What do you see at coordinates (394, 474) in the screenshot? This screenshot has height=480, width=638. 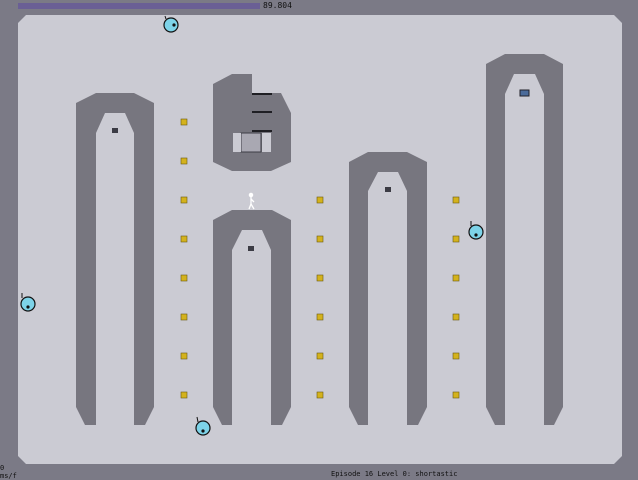 I see `level-title: Episode 16 Level 0: shortastic` at bounding box center [394, 474].